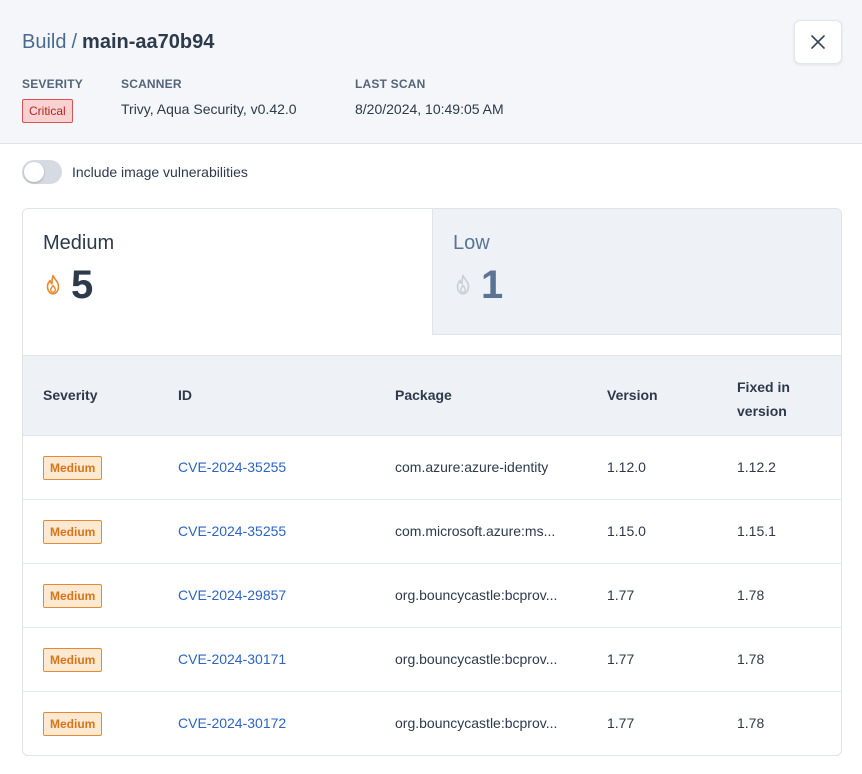 This screenshot has width=862, height=774. Describe the element at coordinates (47, 111) in the screenshot. I see `severity-badge: Critical` at that location.